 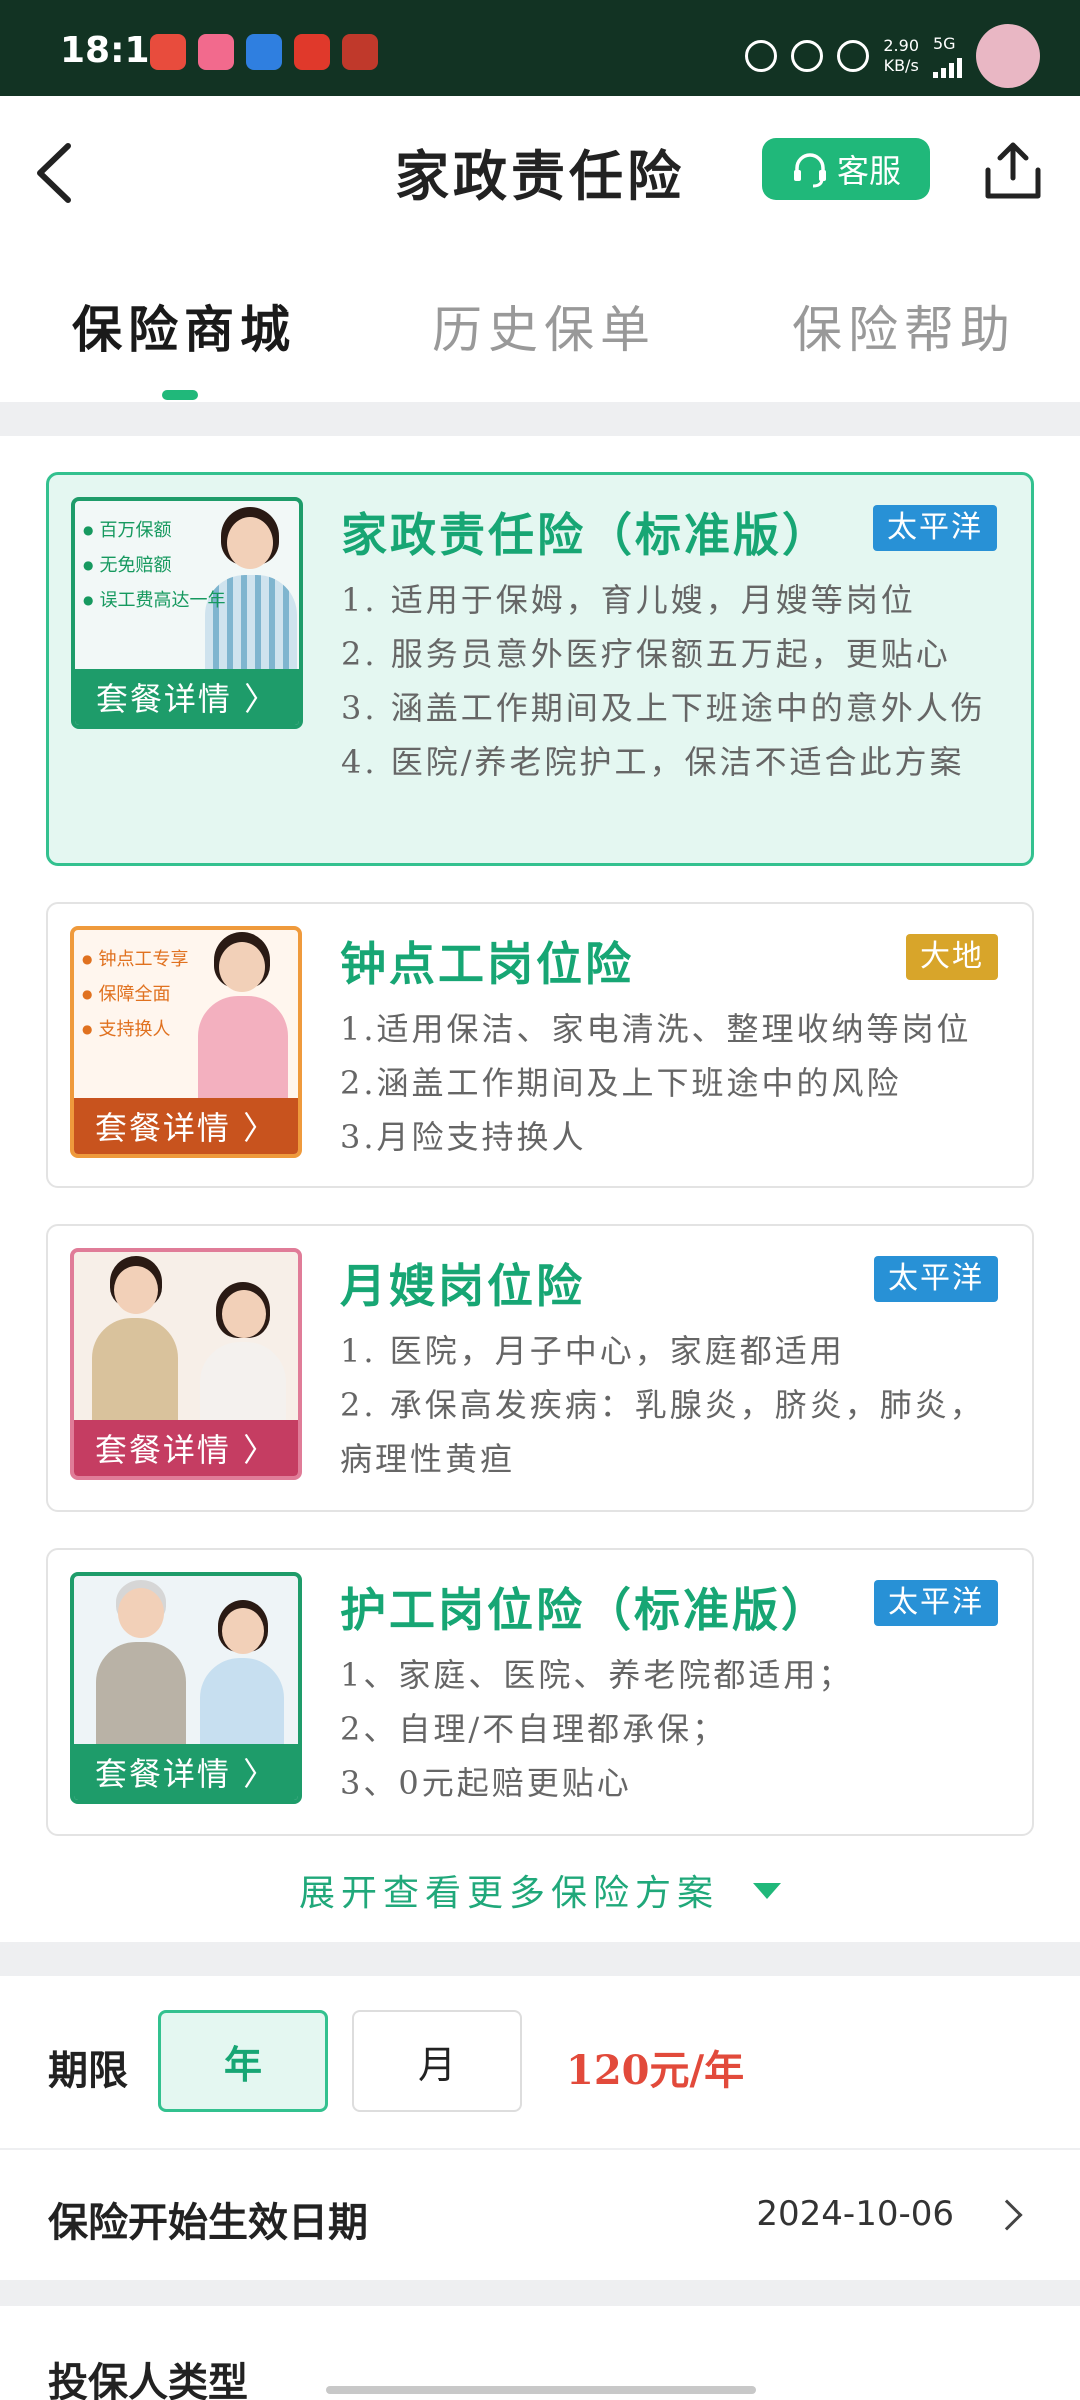 What do you see at coordinates (855, 2214) in the screenshot?
I see `start-date-value: 2024-10-06` at bounding box center [855, 2214].